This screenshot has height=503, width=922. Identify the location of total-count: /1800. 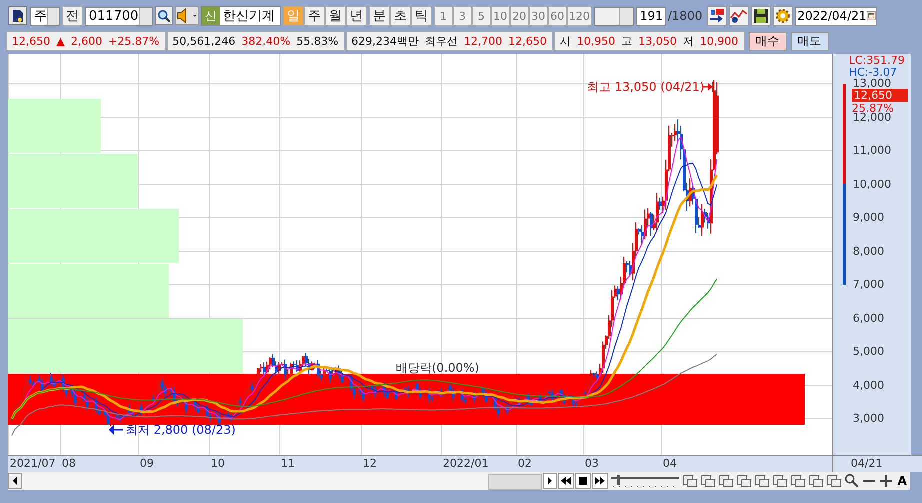
(685, 16).